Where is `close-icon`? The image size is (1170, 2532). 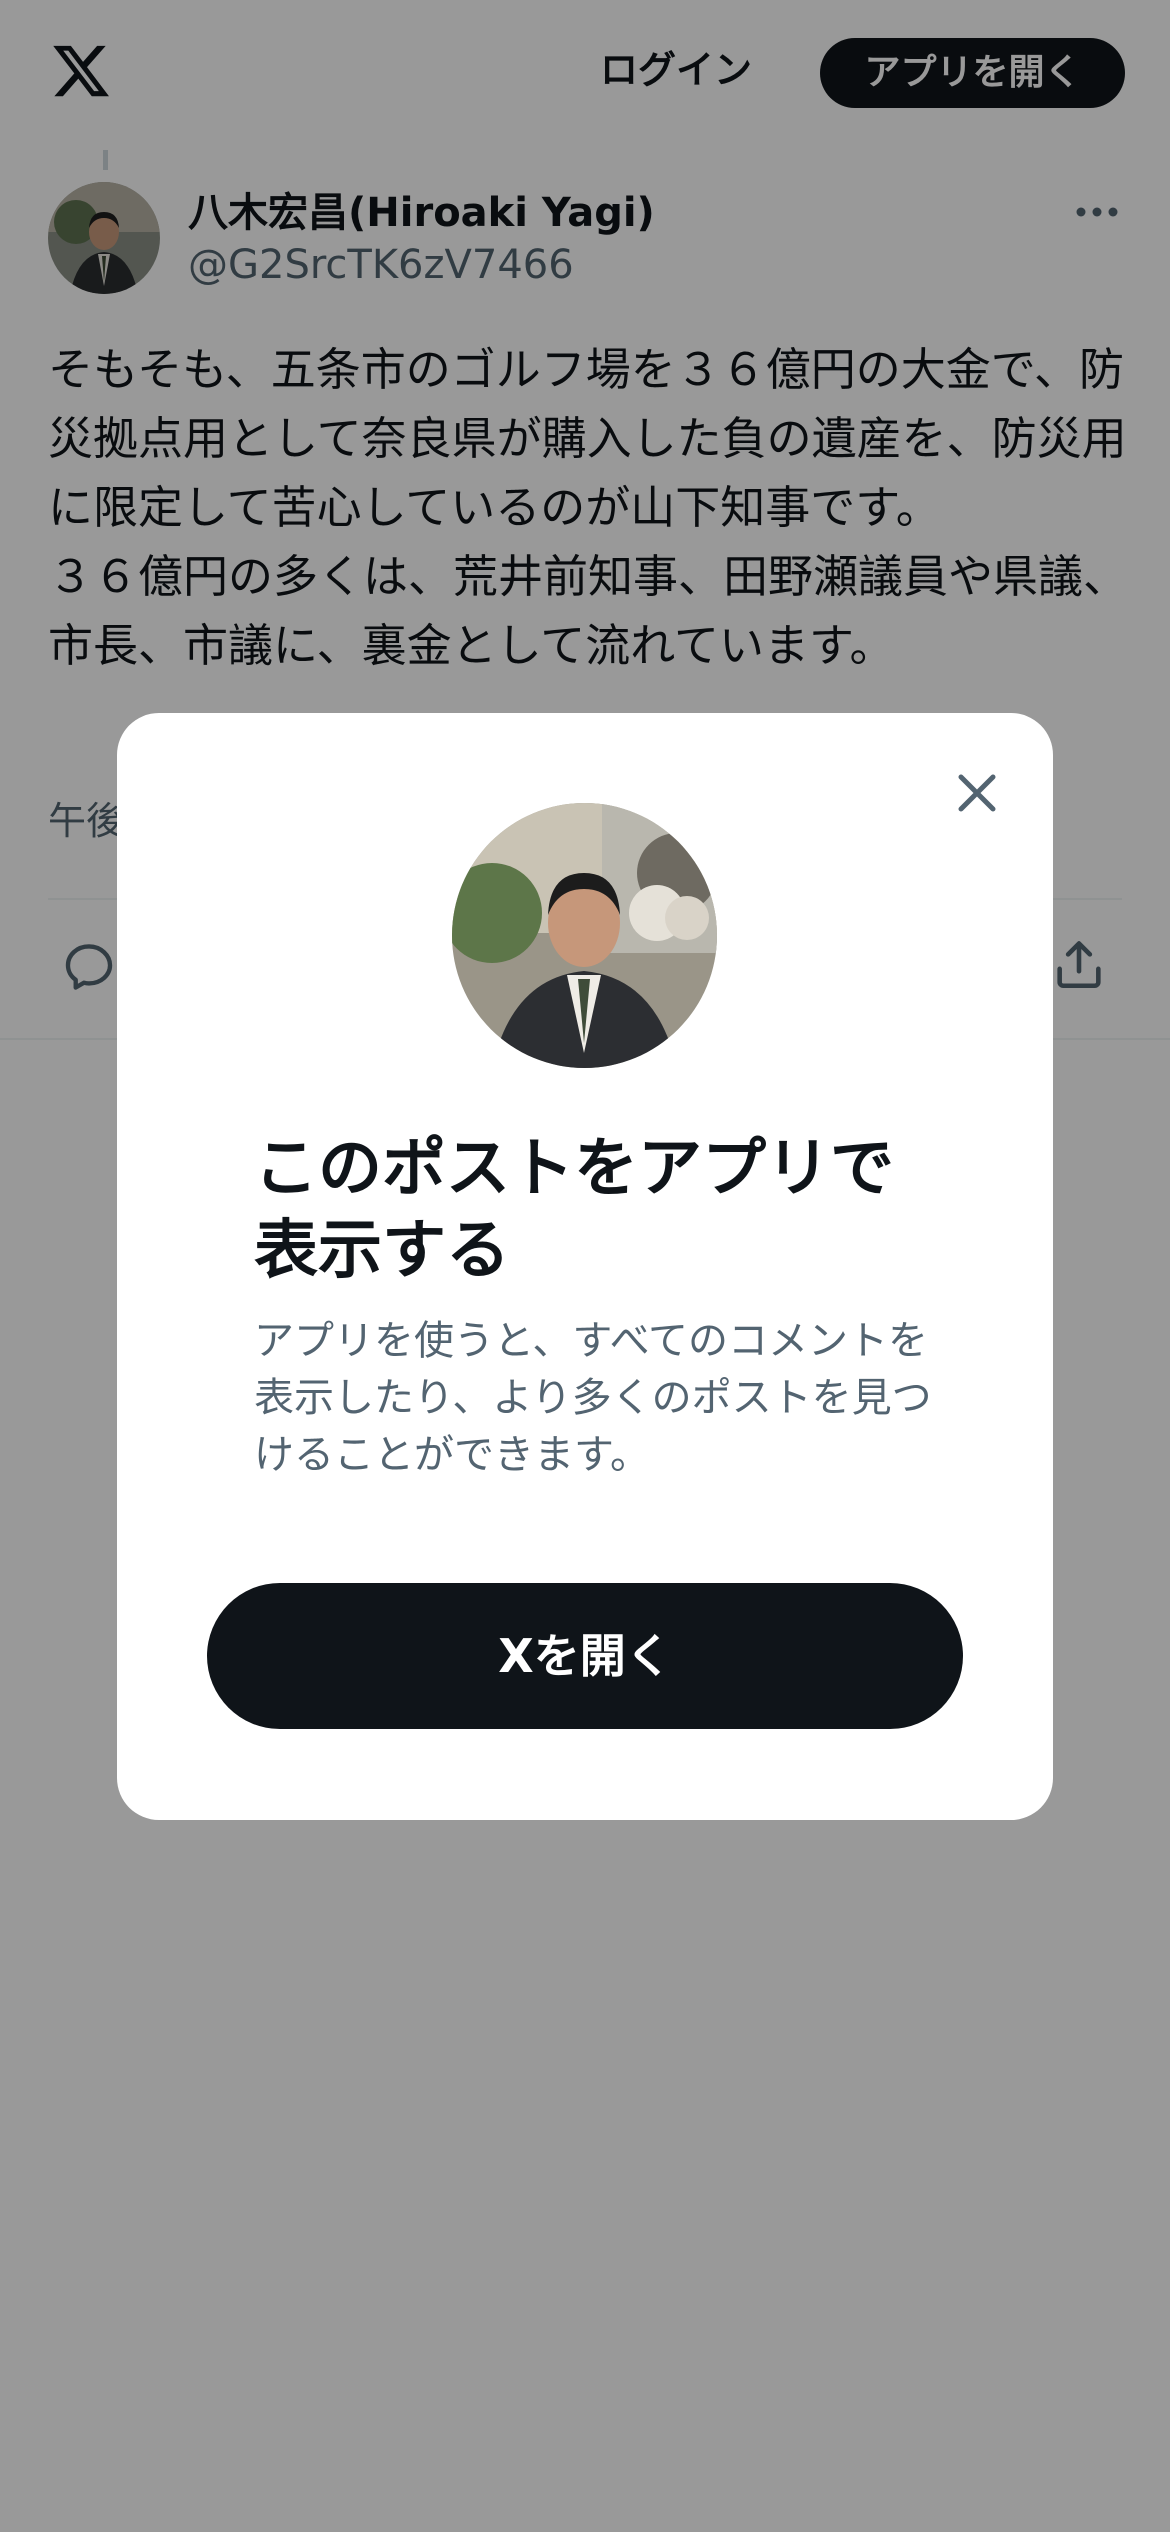 close-icon is located at coordinates (977, 793).